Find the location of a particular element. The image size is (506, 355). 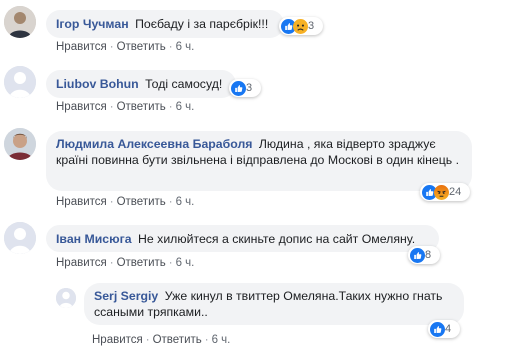

comment-bubble: Liubov Bohun Тоді самосуд! is located at coordinates (141, 84).